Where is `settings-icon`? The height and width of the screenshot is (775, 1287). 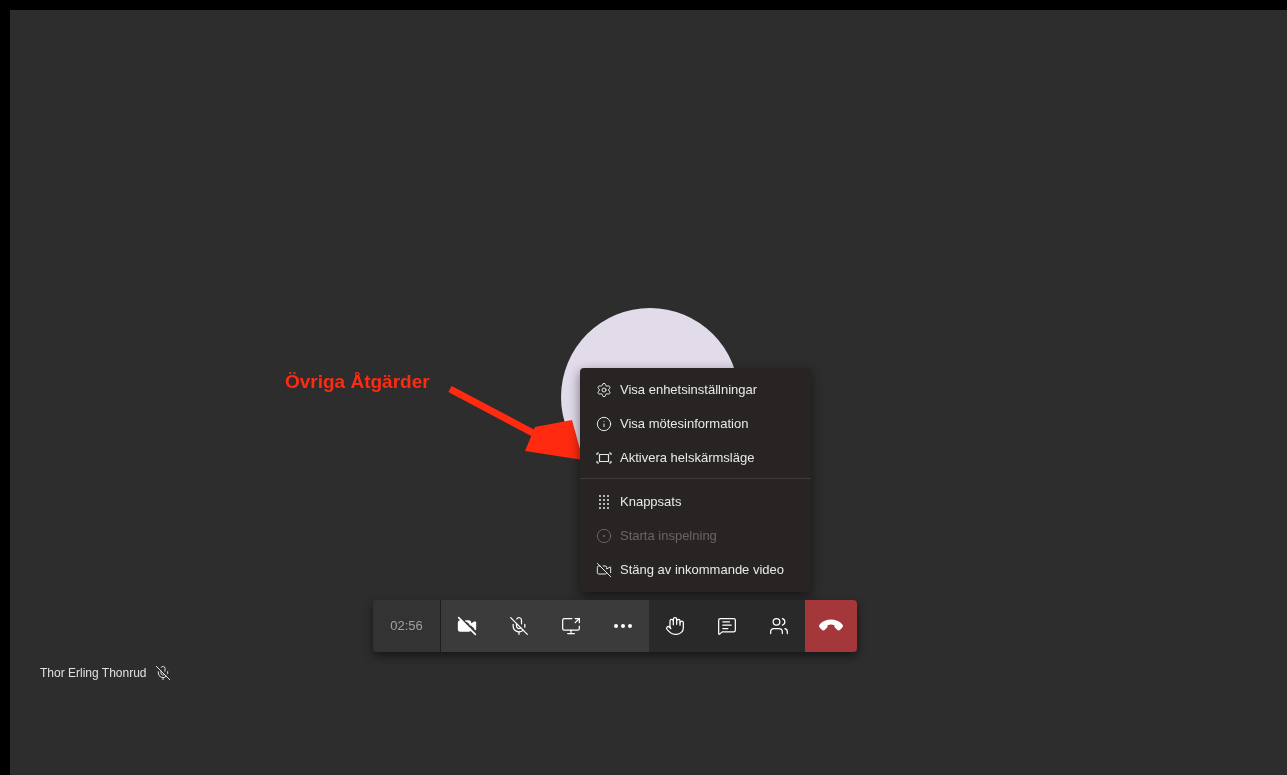 settings-icon is located at coordinates (604, 390).